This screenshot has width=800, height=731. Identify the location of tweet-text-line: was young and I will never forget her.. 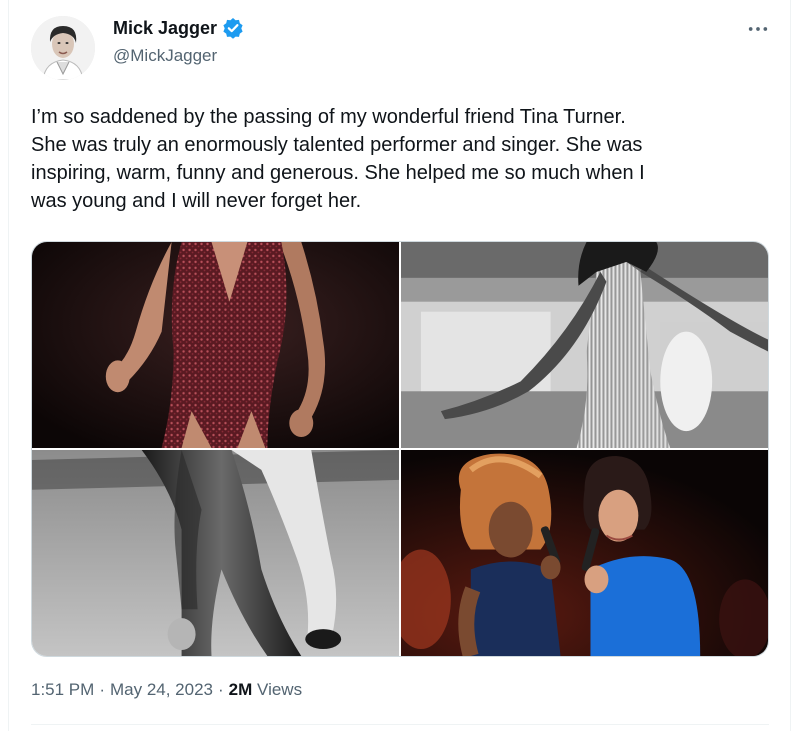
(196, 201).